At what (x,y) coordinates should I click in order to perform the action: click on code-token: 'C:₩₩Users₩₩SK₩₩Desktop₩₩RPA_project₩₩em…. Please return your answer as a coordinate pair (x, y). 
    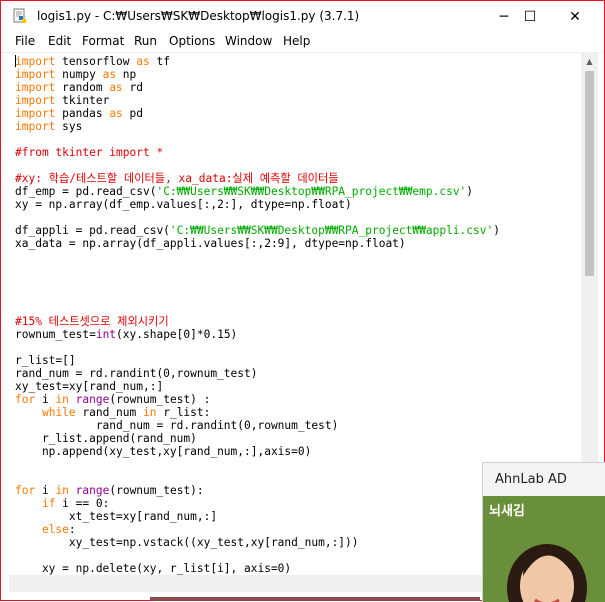
    Looking at the image, I should click on (311, 191).